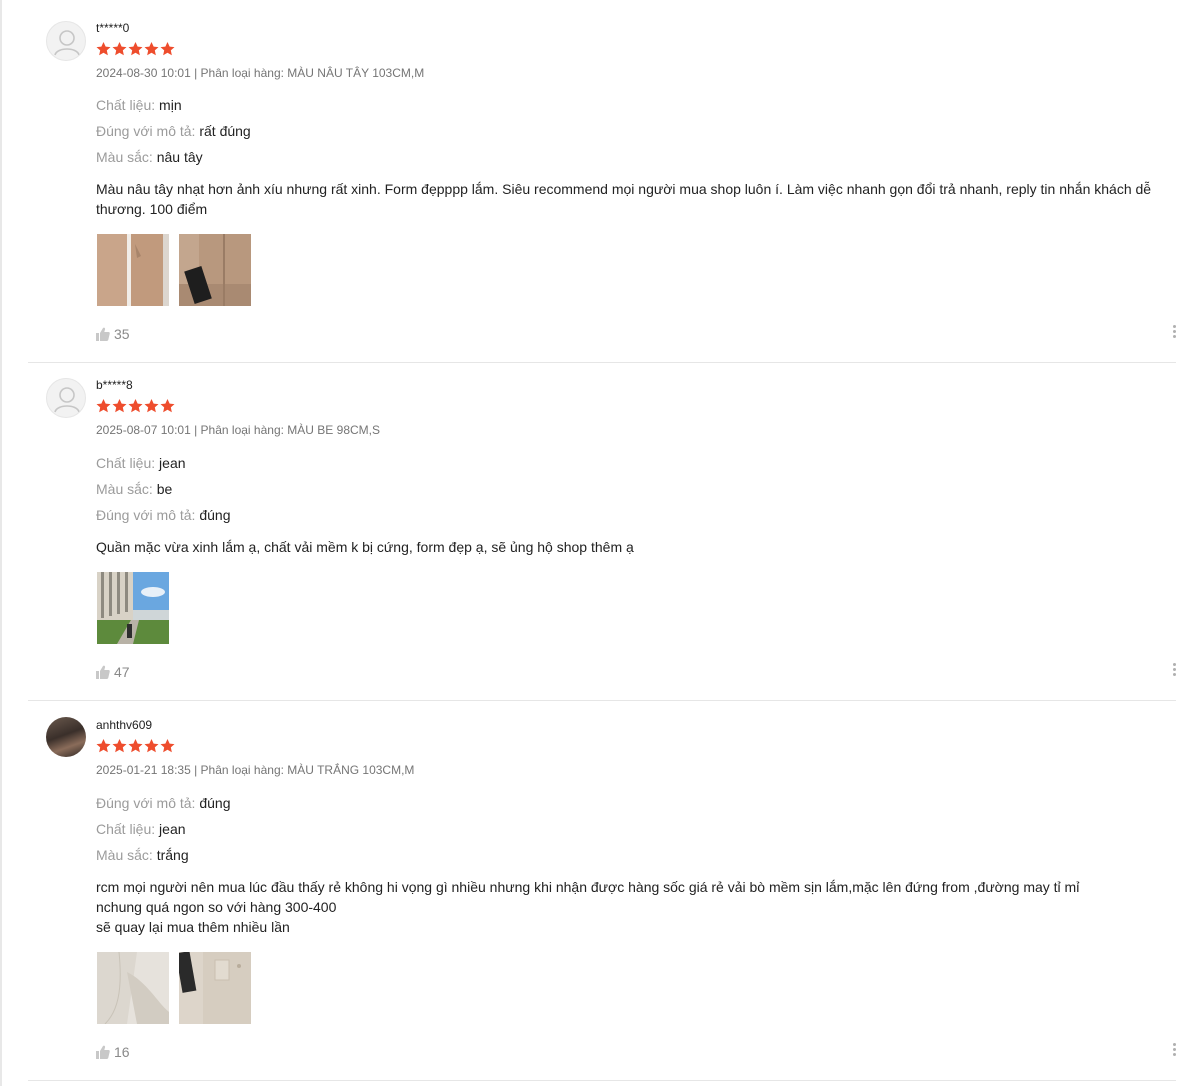 The width and height of the screenshot is (1198, 1086). I want to click on review-text-line: sẽ quay lại mua thêm nhiều lần, so click(193, 927).